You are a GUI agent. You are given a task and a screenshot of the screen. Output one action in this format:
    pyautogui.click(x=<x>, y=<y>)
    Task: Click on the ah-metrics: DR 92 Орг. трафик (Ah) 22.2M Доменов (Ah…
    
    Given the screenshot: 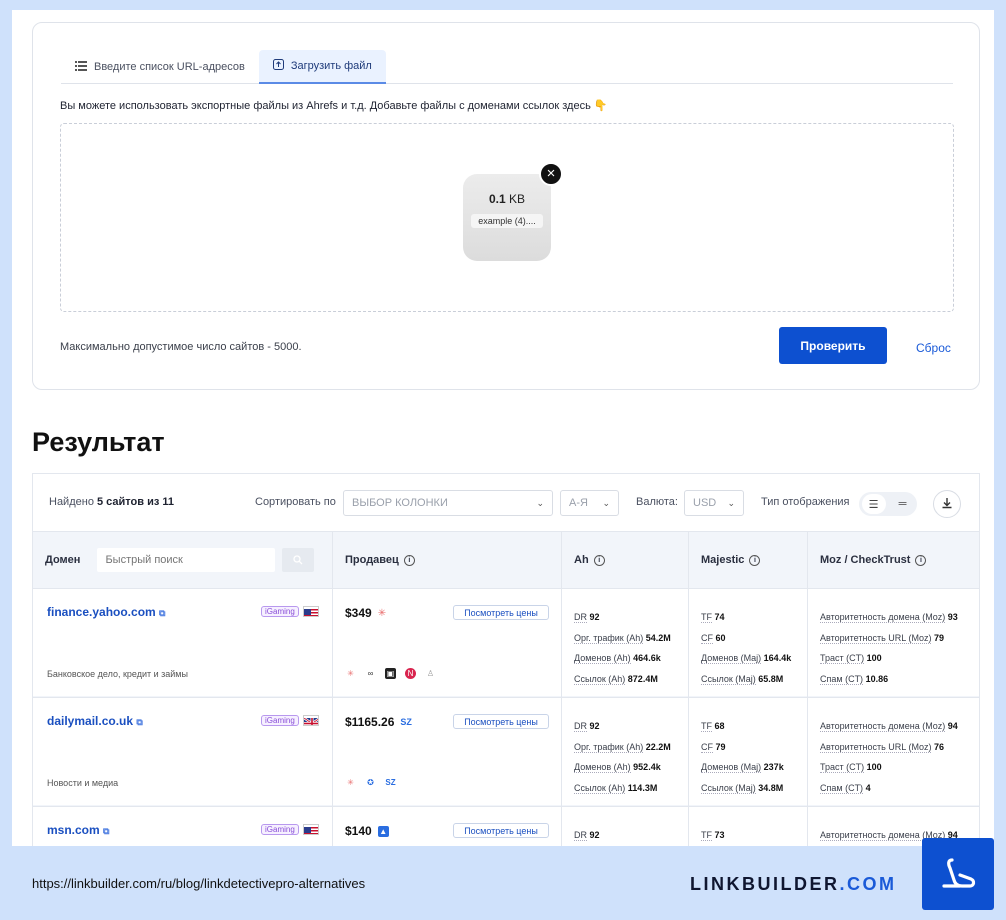 What is the action you would take?
    pyautogui.click(x=622, y=757)
    